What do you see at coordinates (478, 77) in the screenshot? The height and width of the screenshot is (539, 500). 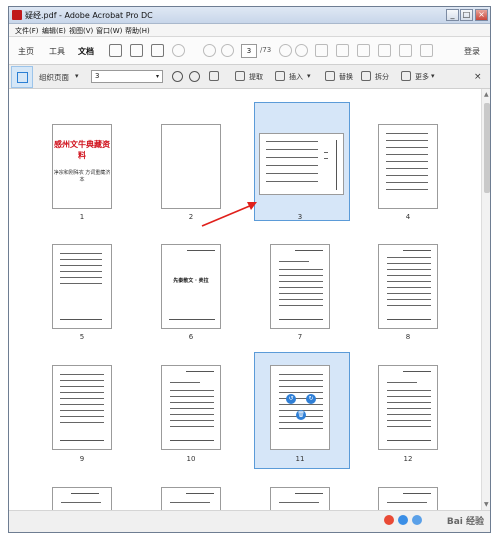 I see `close-organize-icon: ×` at bounding box center [478, 77].